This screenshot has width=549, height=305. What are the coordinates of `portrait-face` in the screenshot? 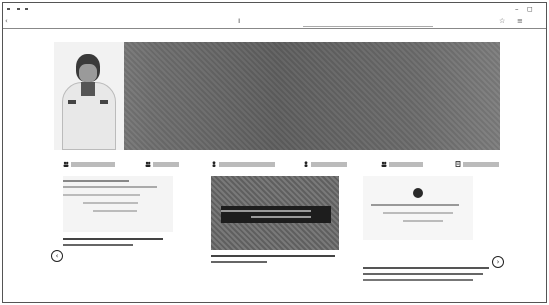 It's located at (88, 73).